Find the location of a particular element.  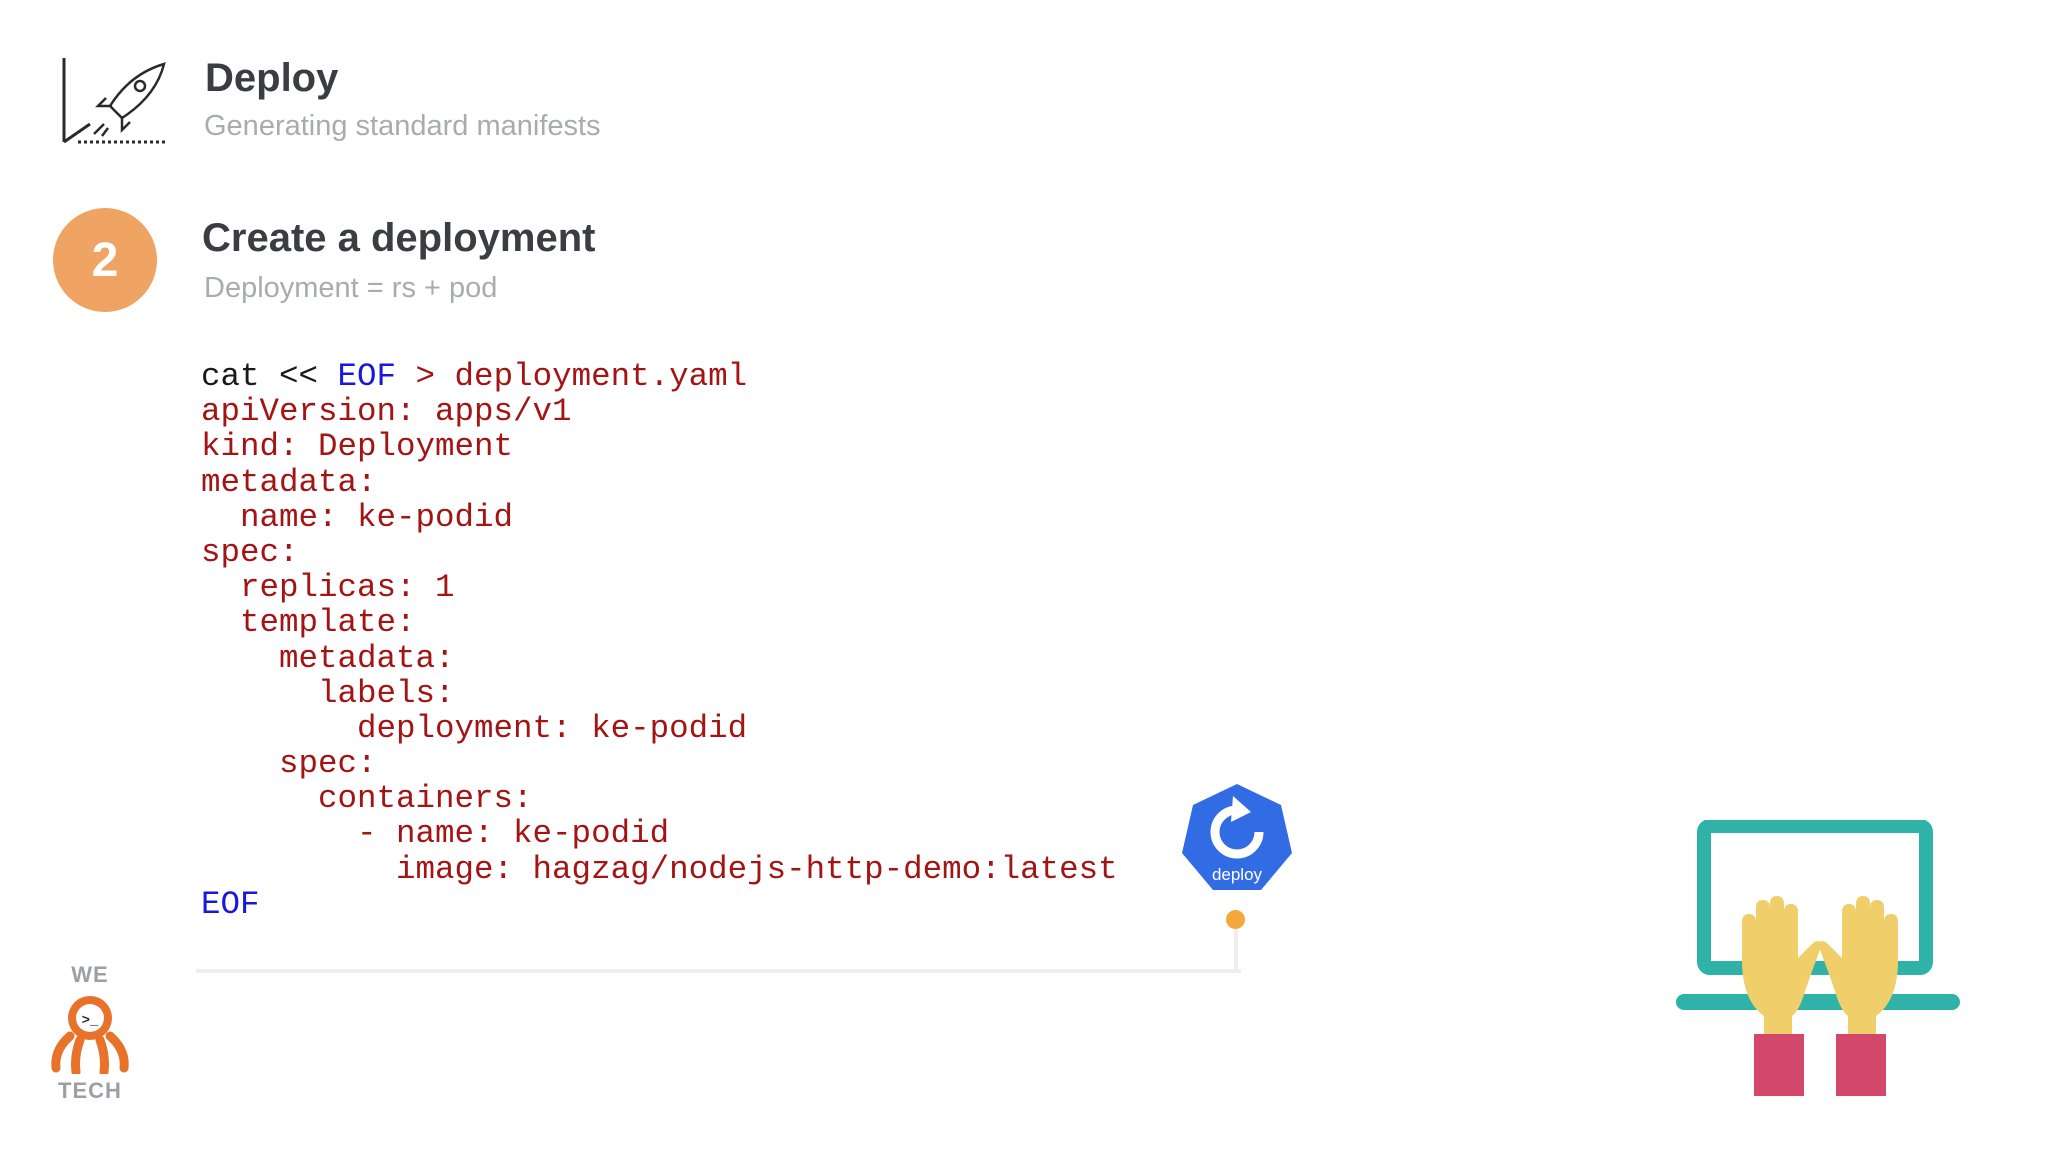

kubernetes-deploy-icon: deploy is located at coordinates (1237, 838).